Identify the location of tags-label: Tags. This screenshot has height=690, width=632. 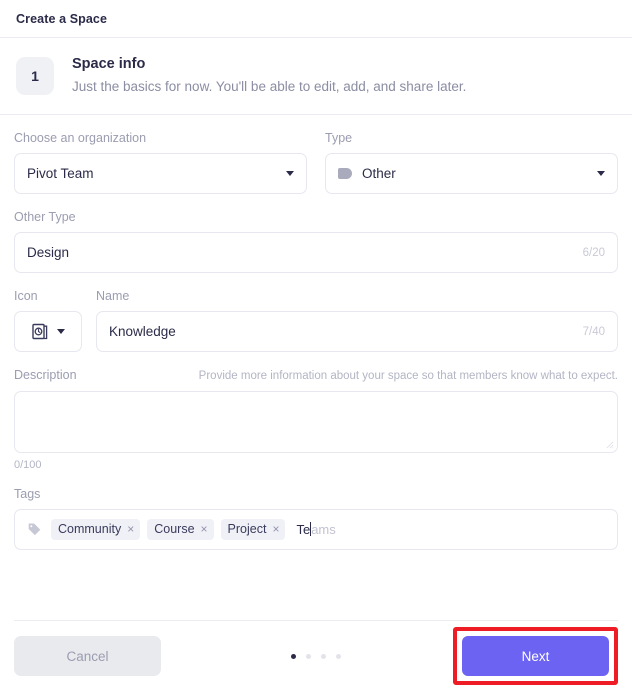
(27, 493).